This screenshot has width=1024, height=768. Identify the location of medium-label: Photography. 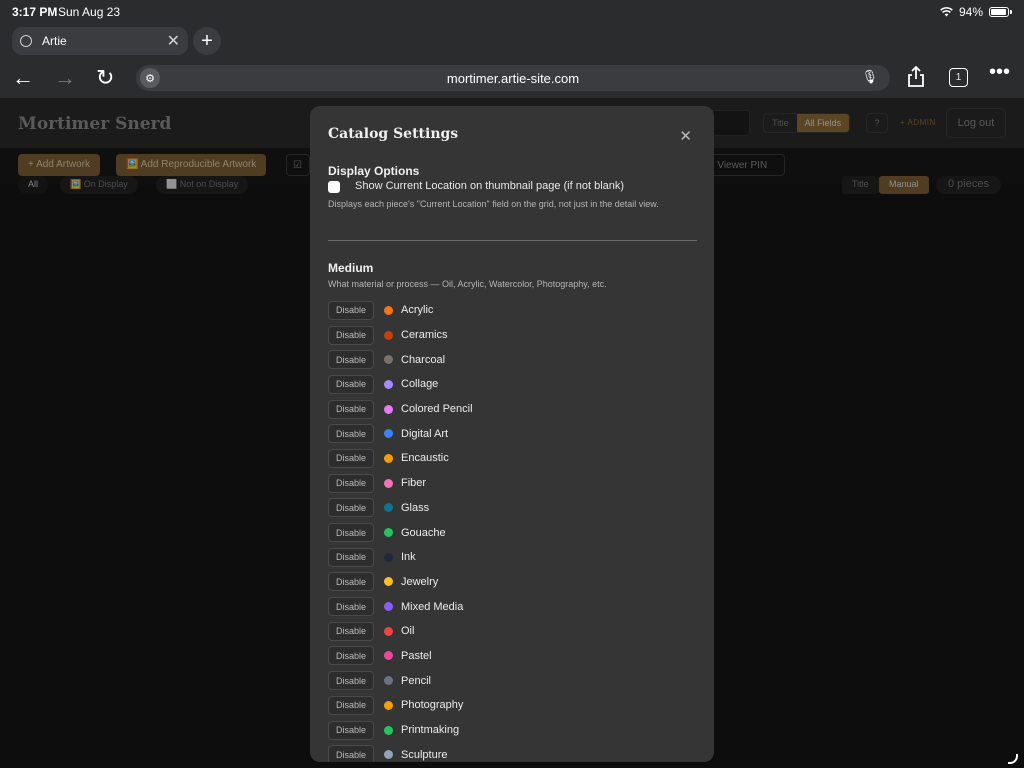
(432, 705).